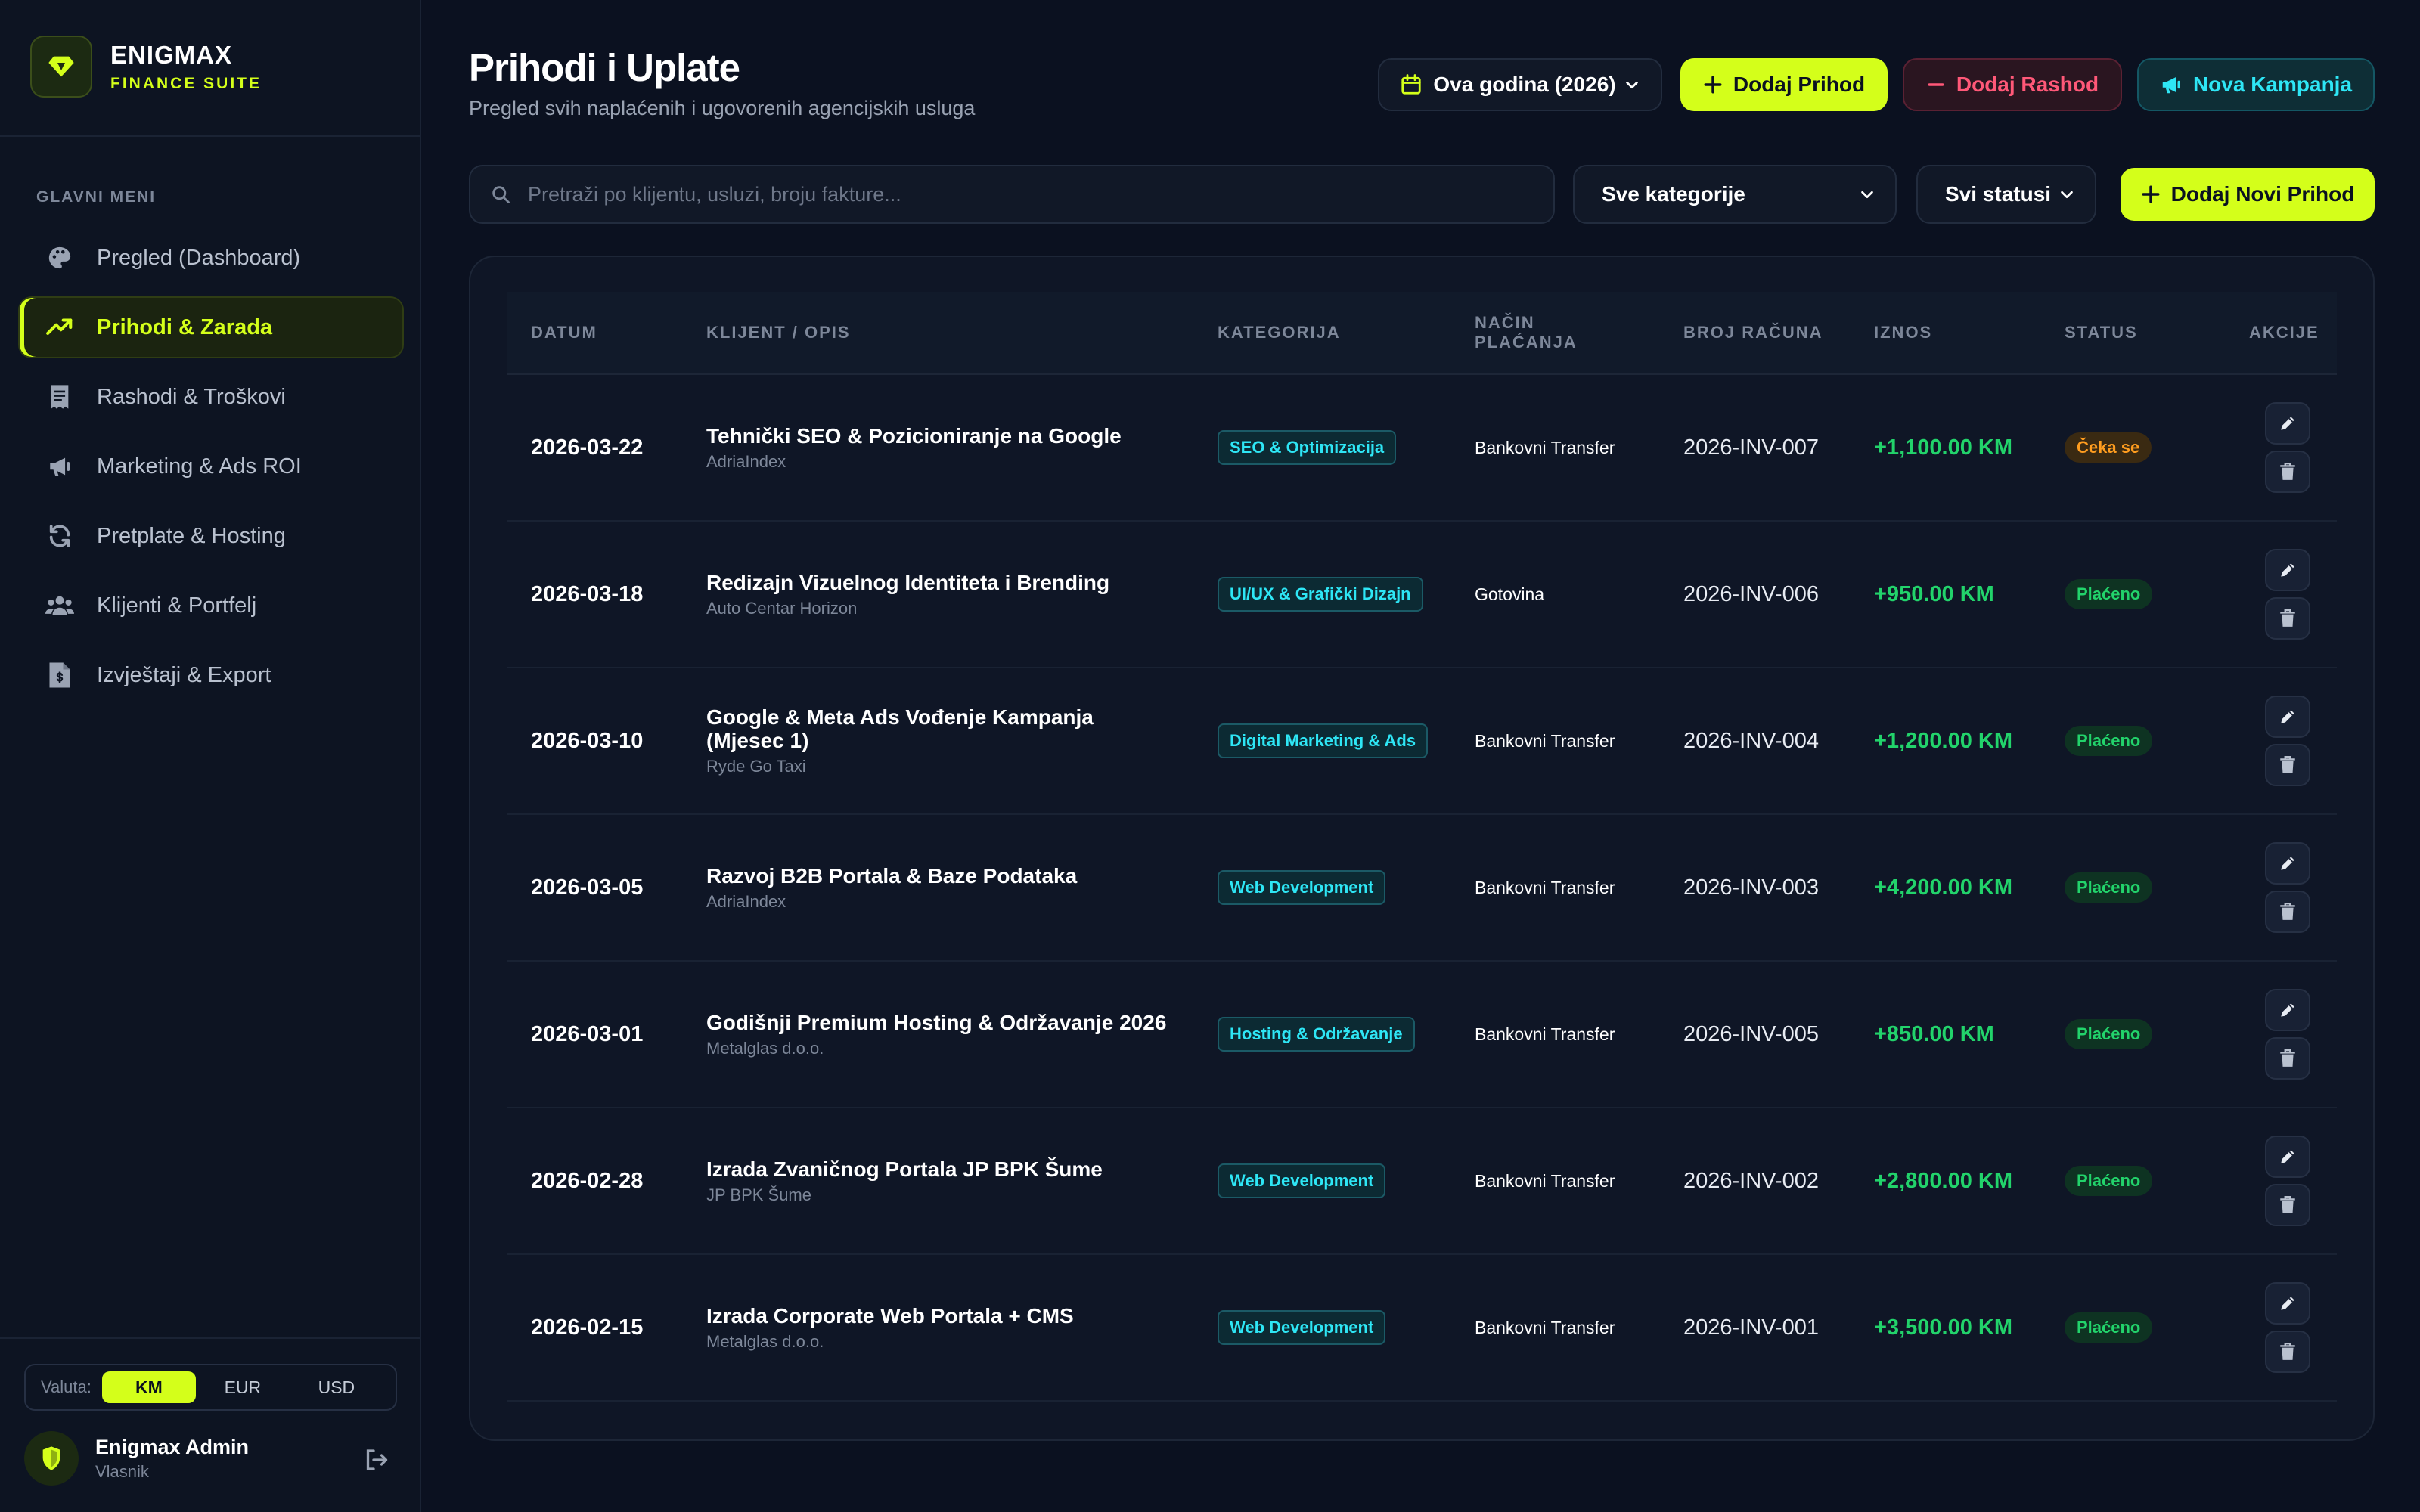  What do you see at coordinates (587, 887) in the screenshot?
I see `row-date: 2026-03-05` at bounding box center [587, 887].